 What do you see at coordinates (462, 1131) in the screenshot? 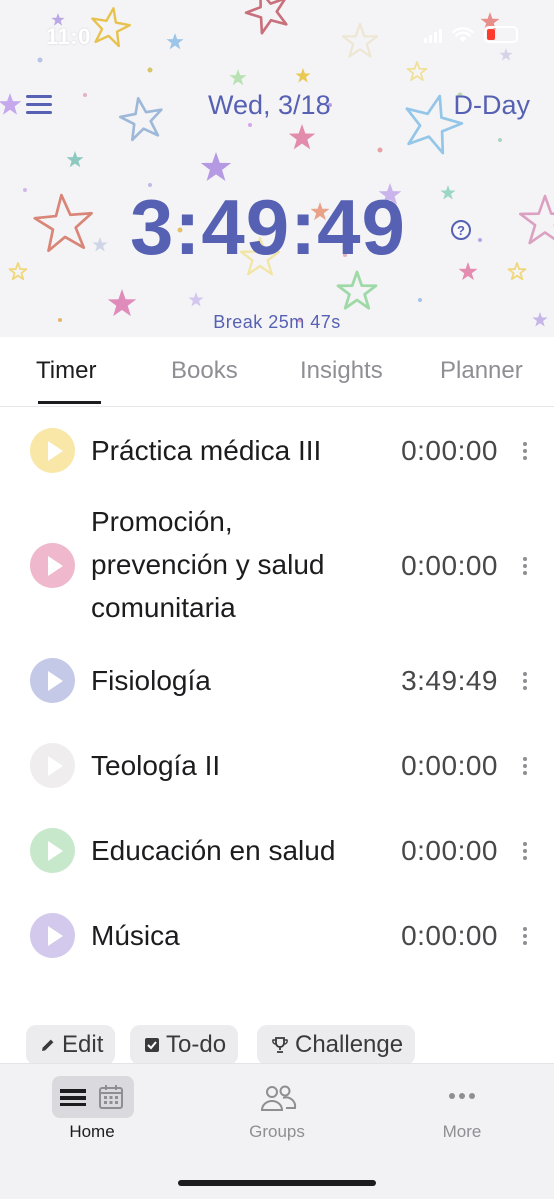
I see `nav-more-label: More` at bounding box center [462, 1131].